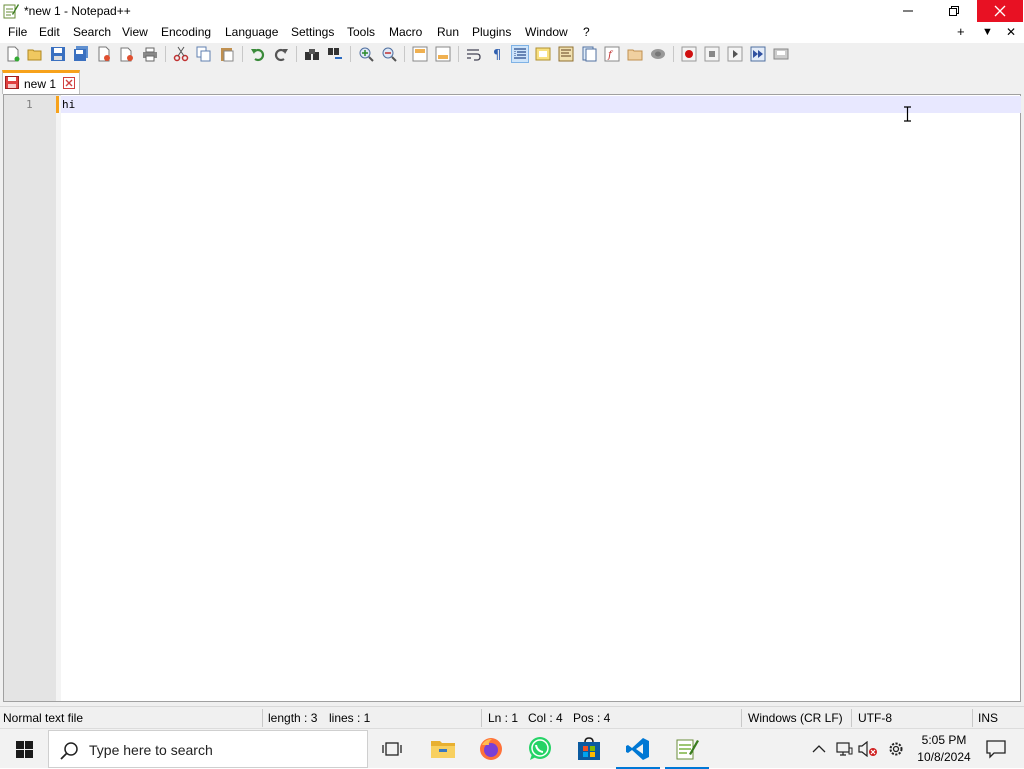  What do you see at coordinates (335, 54) in the screenshot?
I see `find-replace-icon` at bounding box center [335, 54].